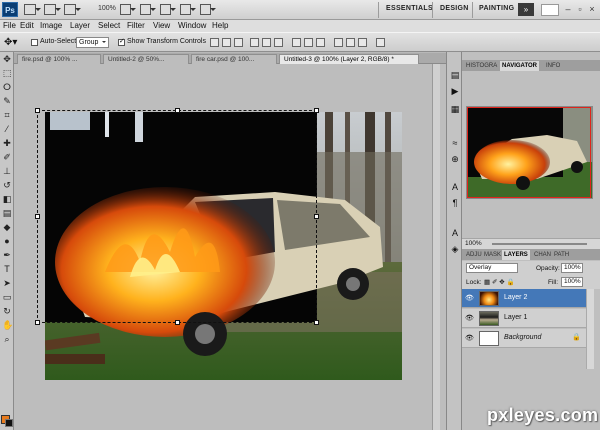 This screenshot has width=600, height=430. I want to click on align-vertical-center-icon, so click(226, 42).